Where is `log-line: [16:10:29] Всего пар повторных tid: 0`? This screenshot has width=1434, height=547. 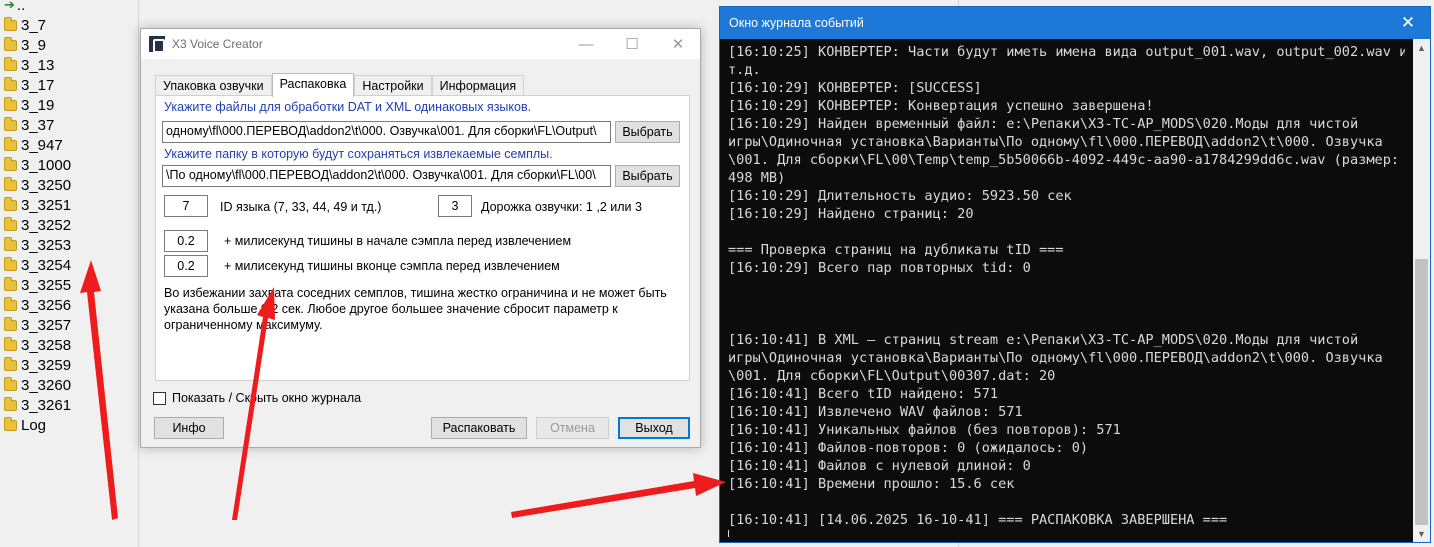
log-line: [16:10:29] Всего пар повторных tid: 0 is located at coordinates (879, 268).